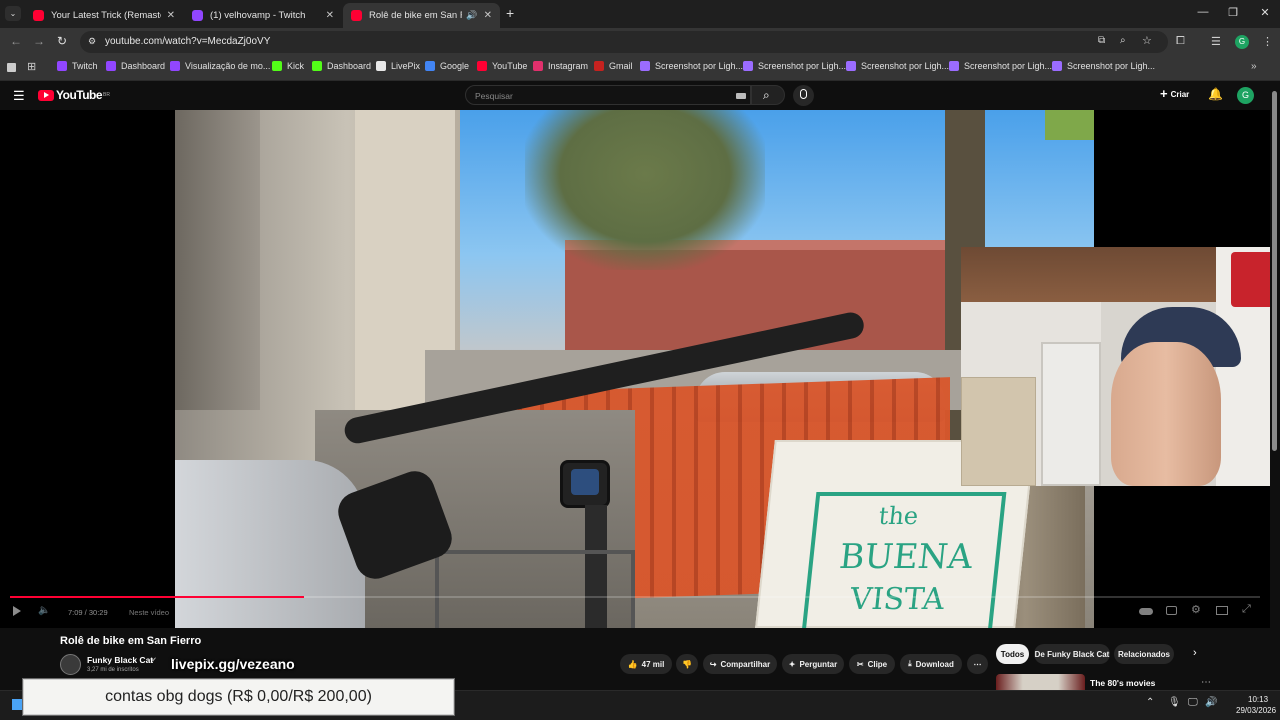 Image resolution: width=1280 pixels, height=720 pixels. I want to click on zoom-icon: ⌕, so click(1123, 40).